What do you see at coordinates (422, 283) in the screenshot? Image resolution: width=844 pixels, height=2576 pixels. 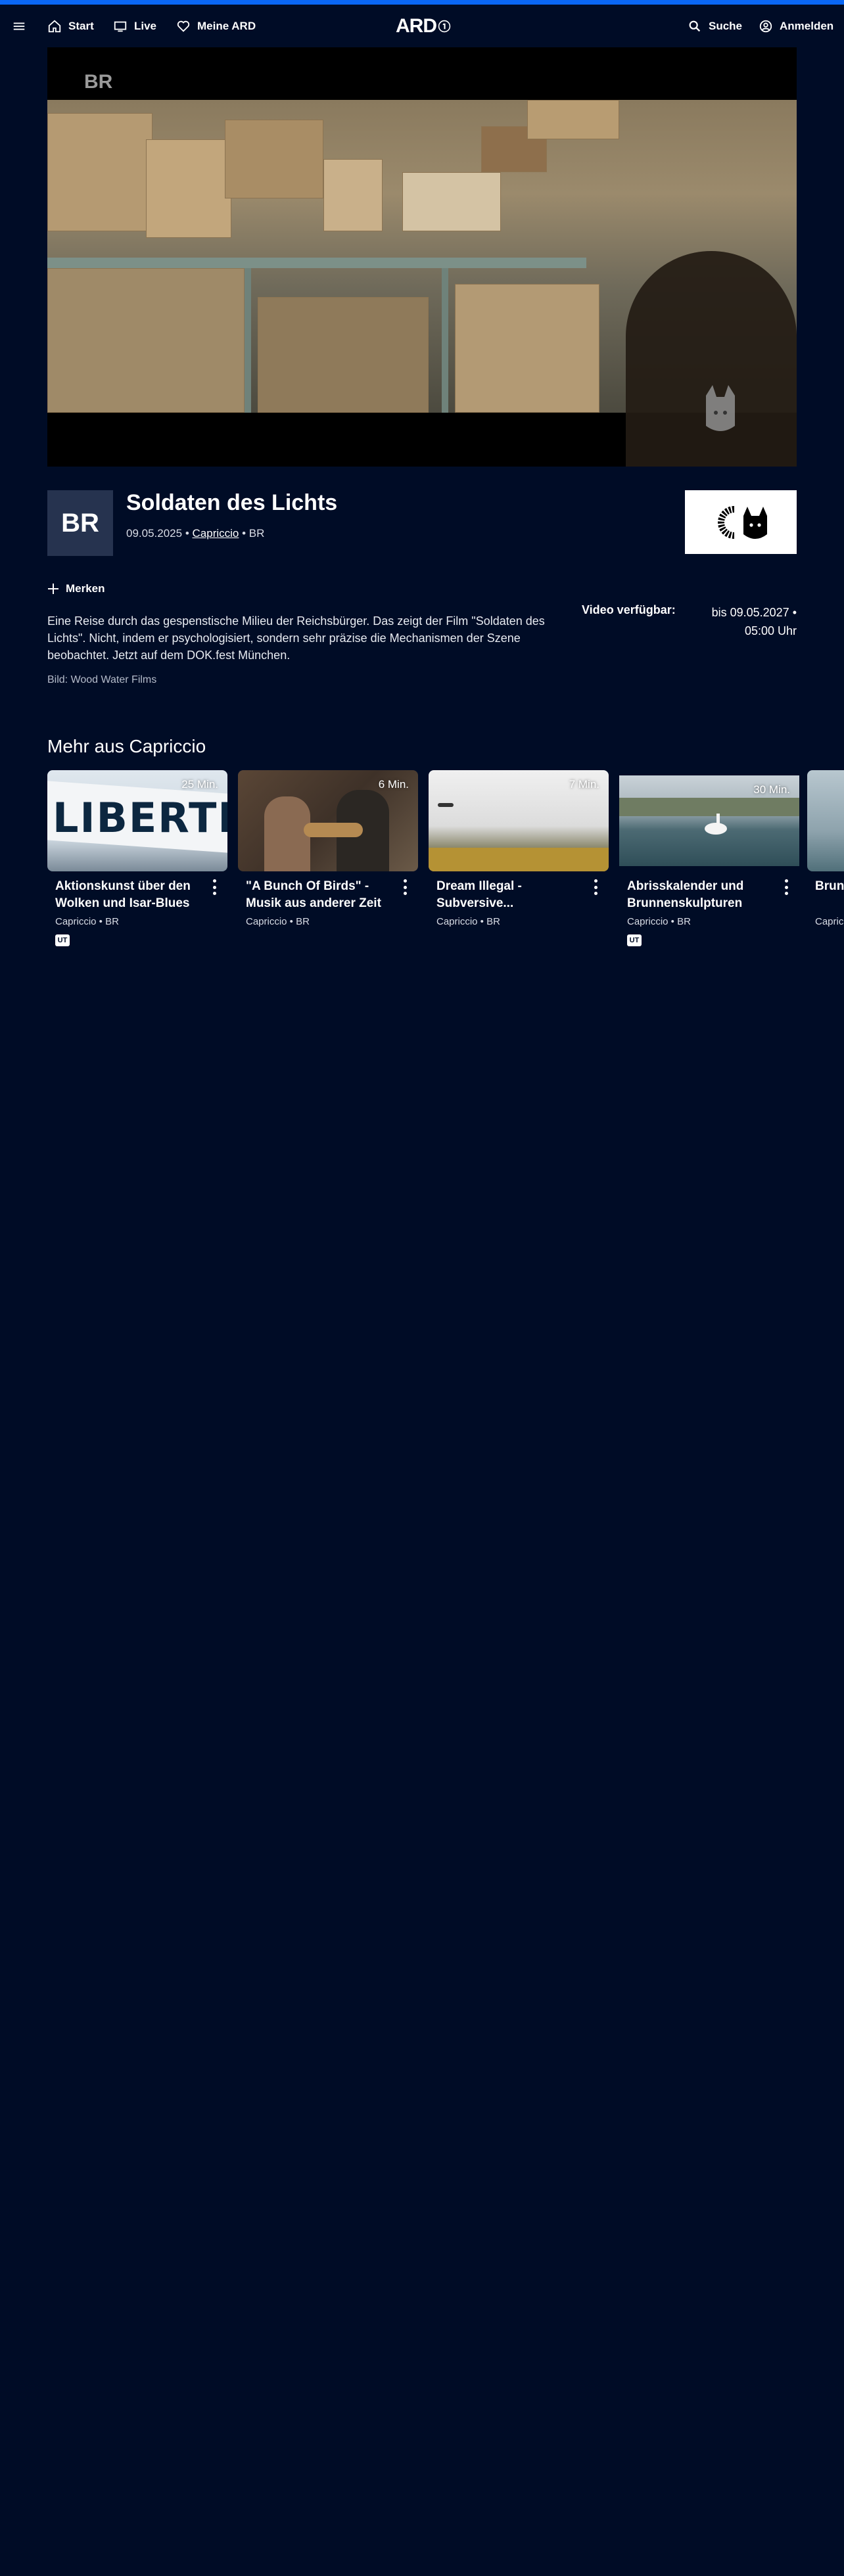 I see `video-frame` at bounding box center [422, 283].